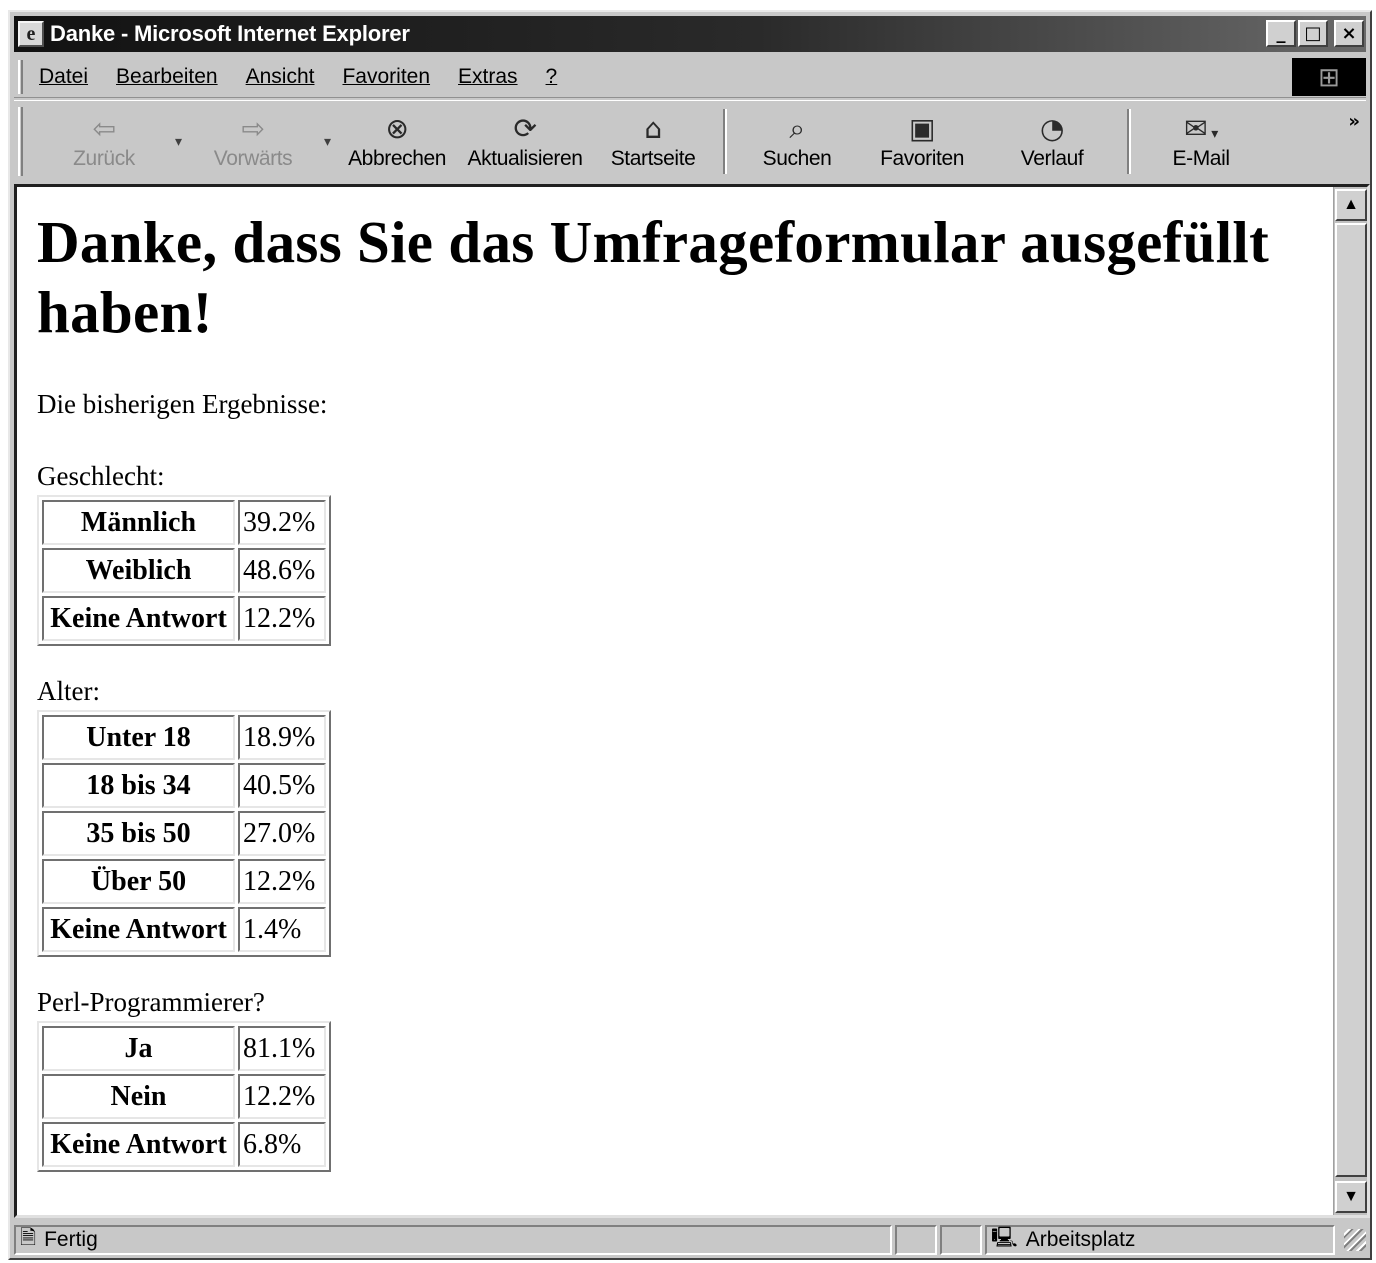 Image resolution: width=1376 pixels, height=1263 pixels. What do you see at coordinates (1052, 158) in the screenshot?
I see `history-label: Verlauf` at bounding box center [1052, 158].